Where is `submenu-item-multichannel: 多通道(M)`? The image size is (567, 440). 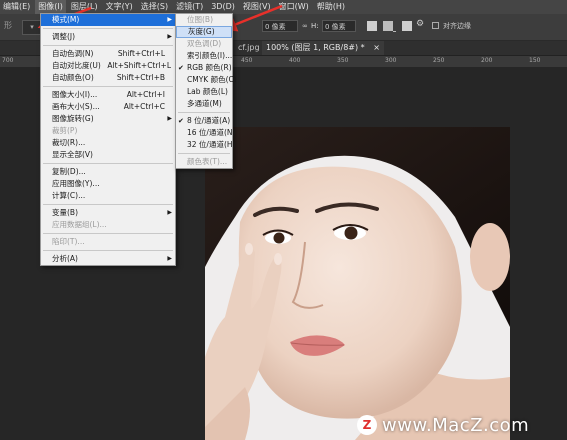
submenu-item-multichannel: 多通道(M) is located at coordinates (204, 104).